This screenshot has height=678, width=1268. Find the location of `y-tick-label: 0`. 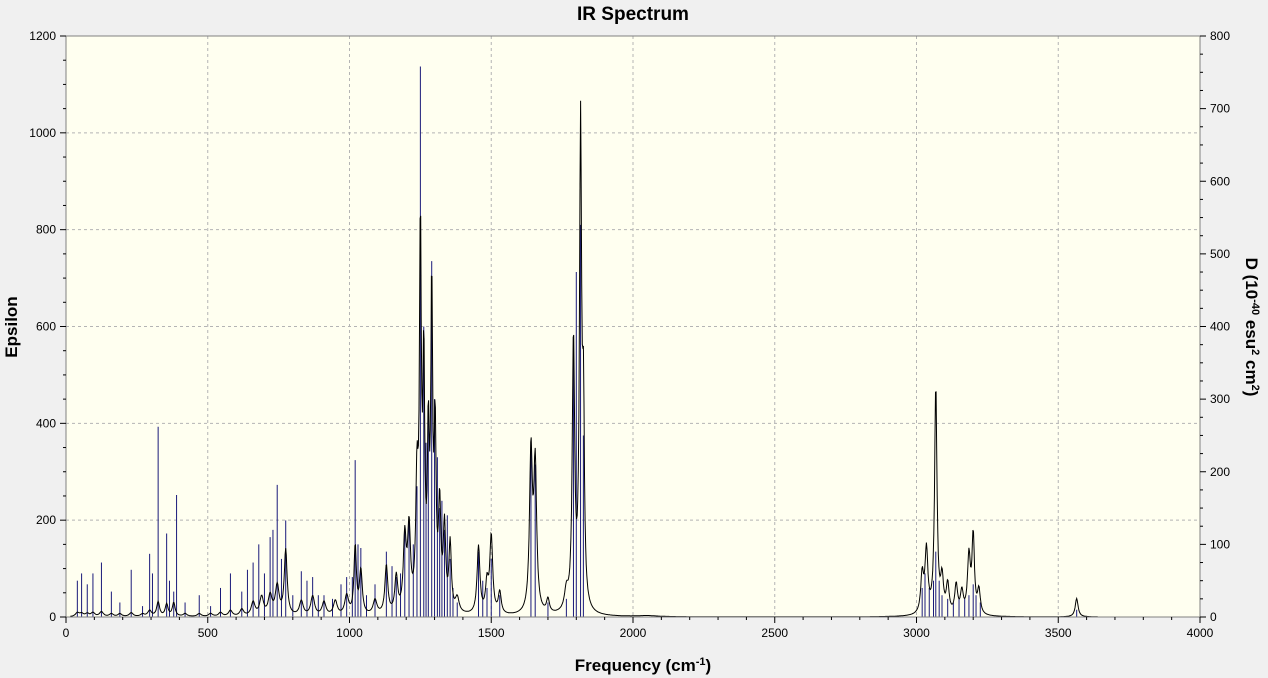

y-tick-label: 0 is located at coordinates (52, 617).